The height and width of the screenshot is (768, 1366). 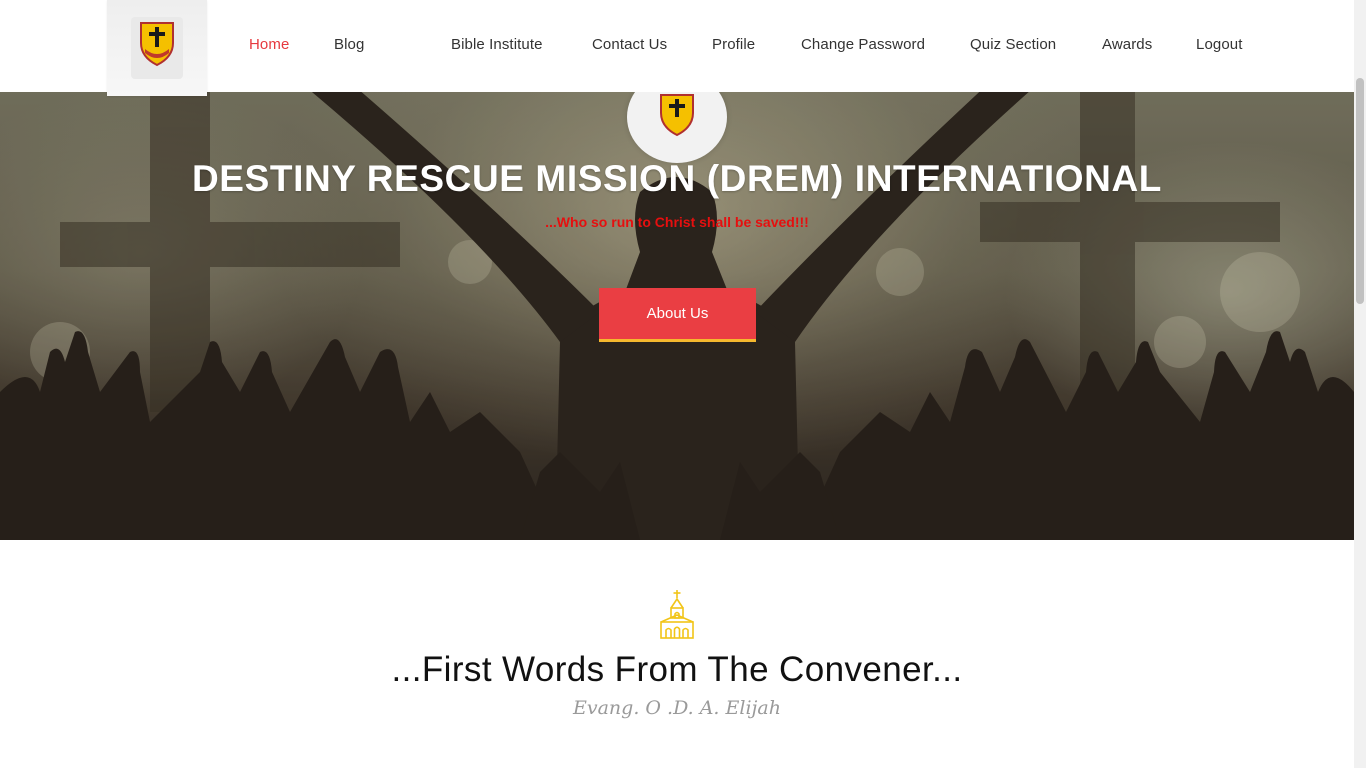 I want to click on nav-blog: Blog, so click(x=349, y=44).